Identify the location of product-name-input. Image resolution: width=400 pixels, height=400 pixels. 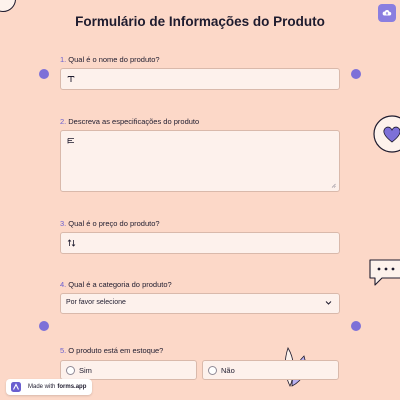
(200, 79).